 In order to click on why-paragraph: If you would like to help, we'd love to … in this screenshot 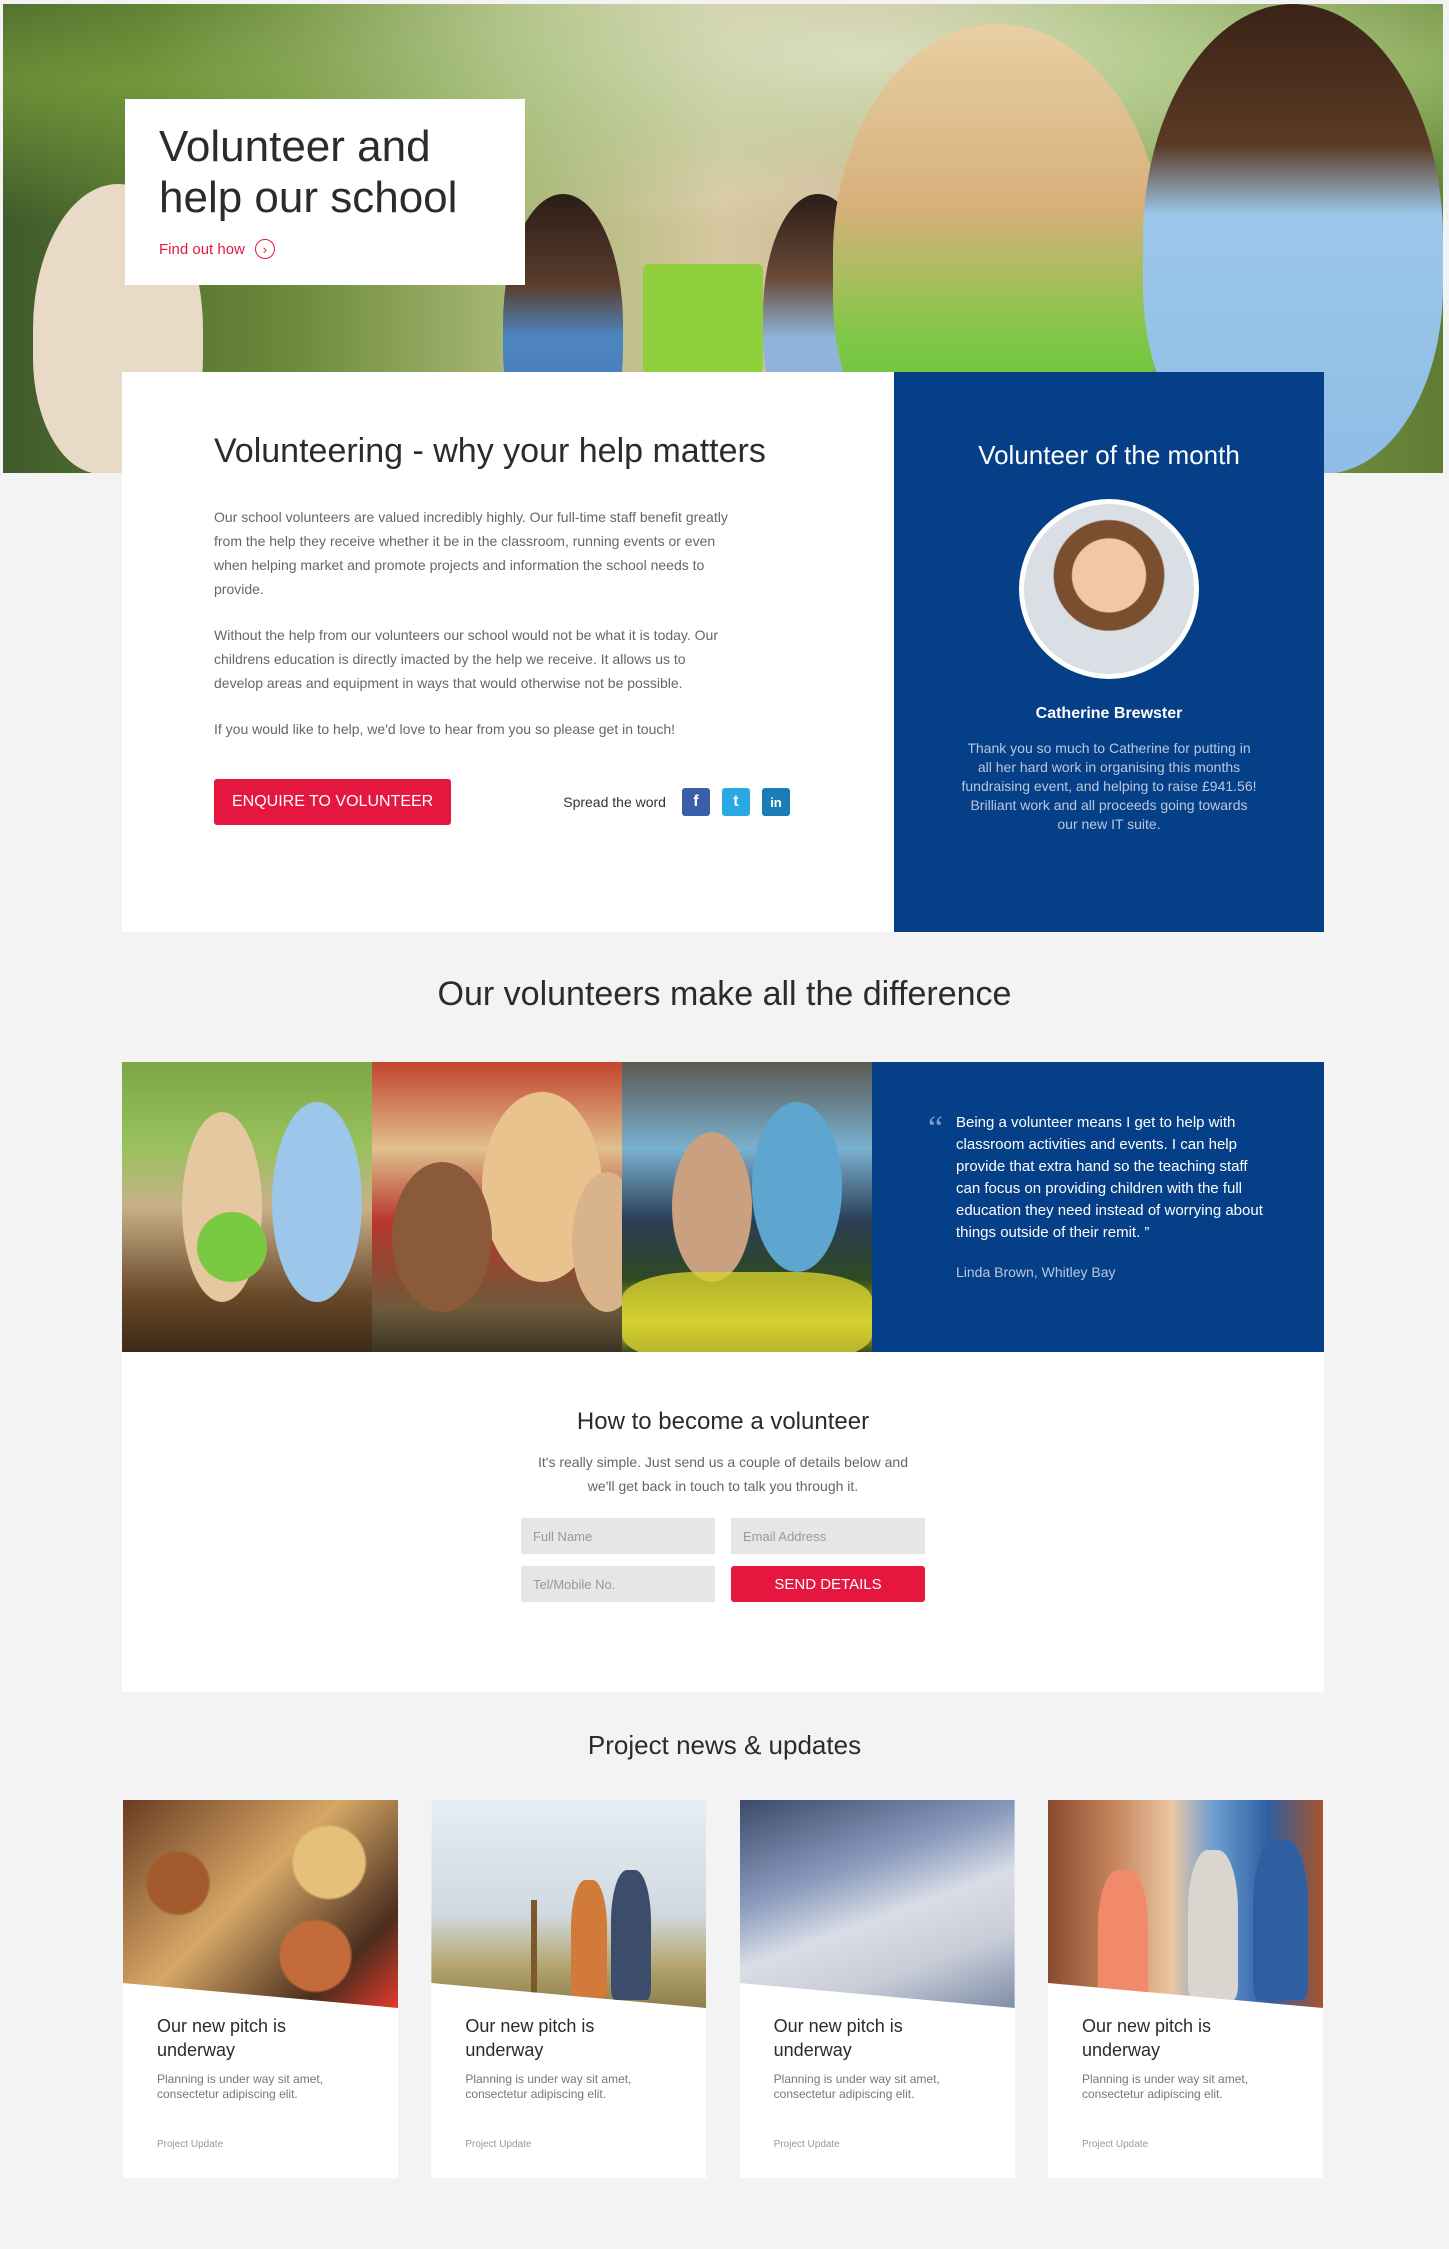, I will do `click(445, 729)`.